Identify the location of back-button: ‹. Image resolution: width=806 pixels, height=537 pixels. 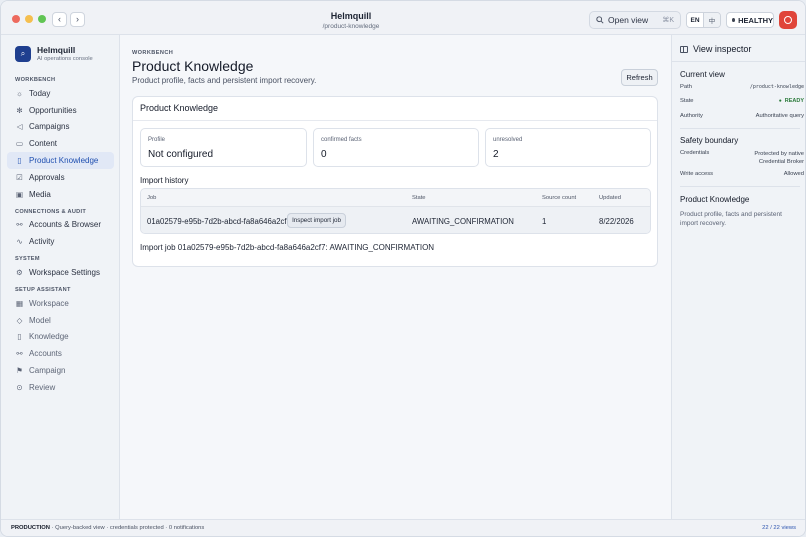
(59, 19).